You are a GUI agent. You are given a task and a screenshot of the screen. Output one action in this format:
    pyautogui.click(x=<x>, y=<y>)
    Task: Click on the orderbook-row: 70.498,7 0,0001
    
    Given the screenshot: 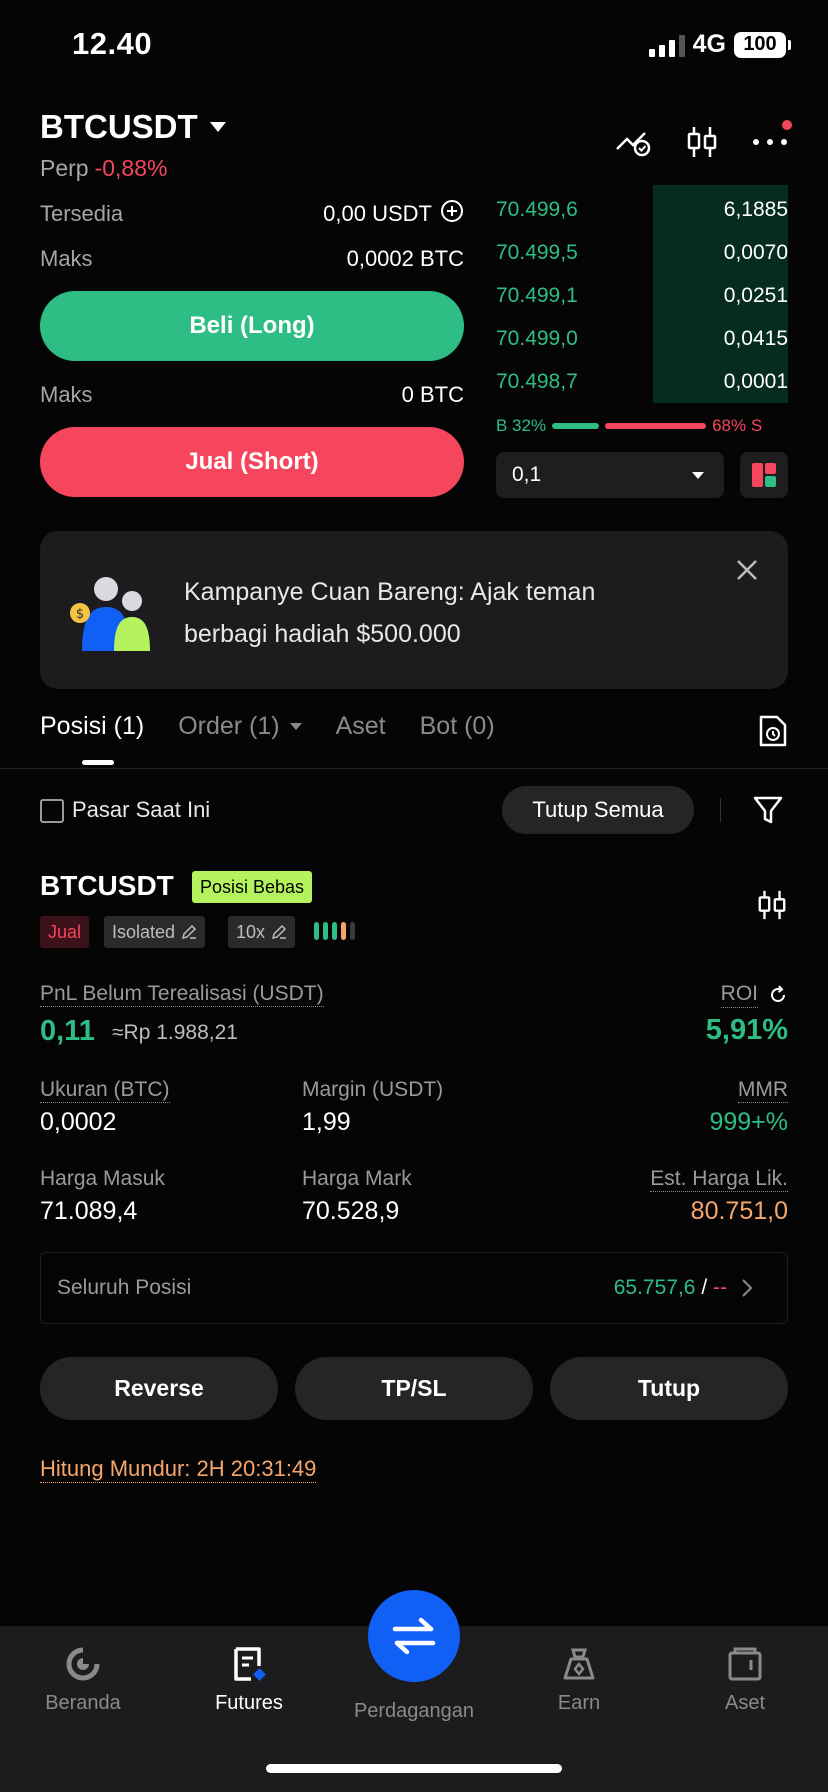 What is the action you would take?
    pyautogui.click(x=642, y=382)
    